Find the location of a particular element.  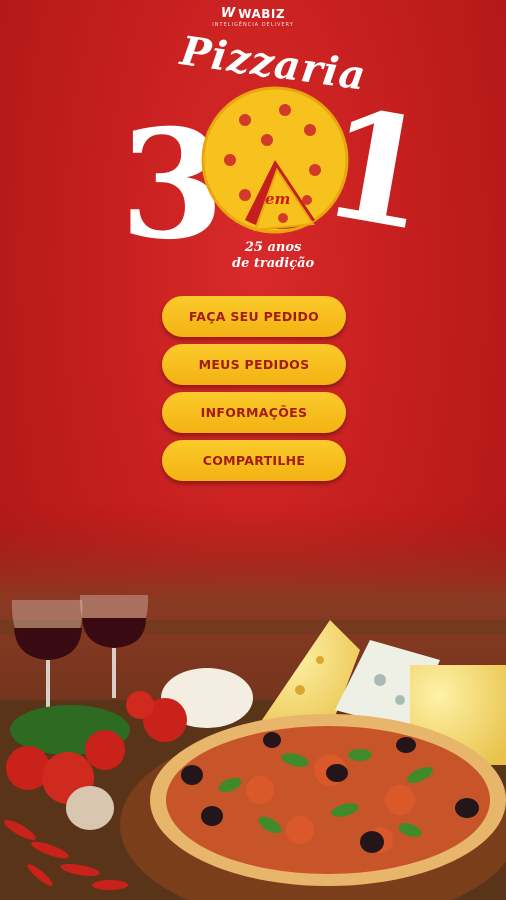

pizza-icon is located at coordinates (275, 160).